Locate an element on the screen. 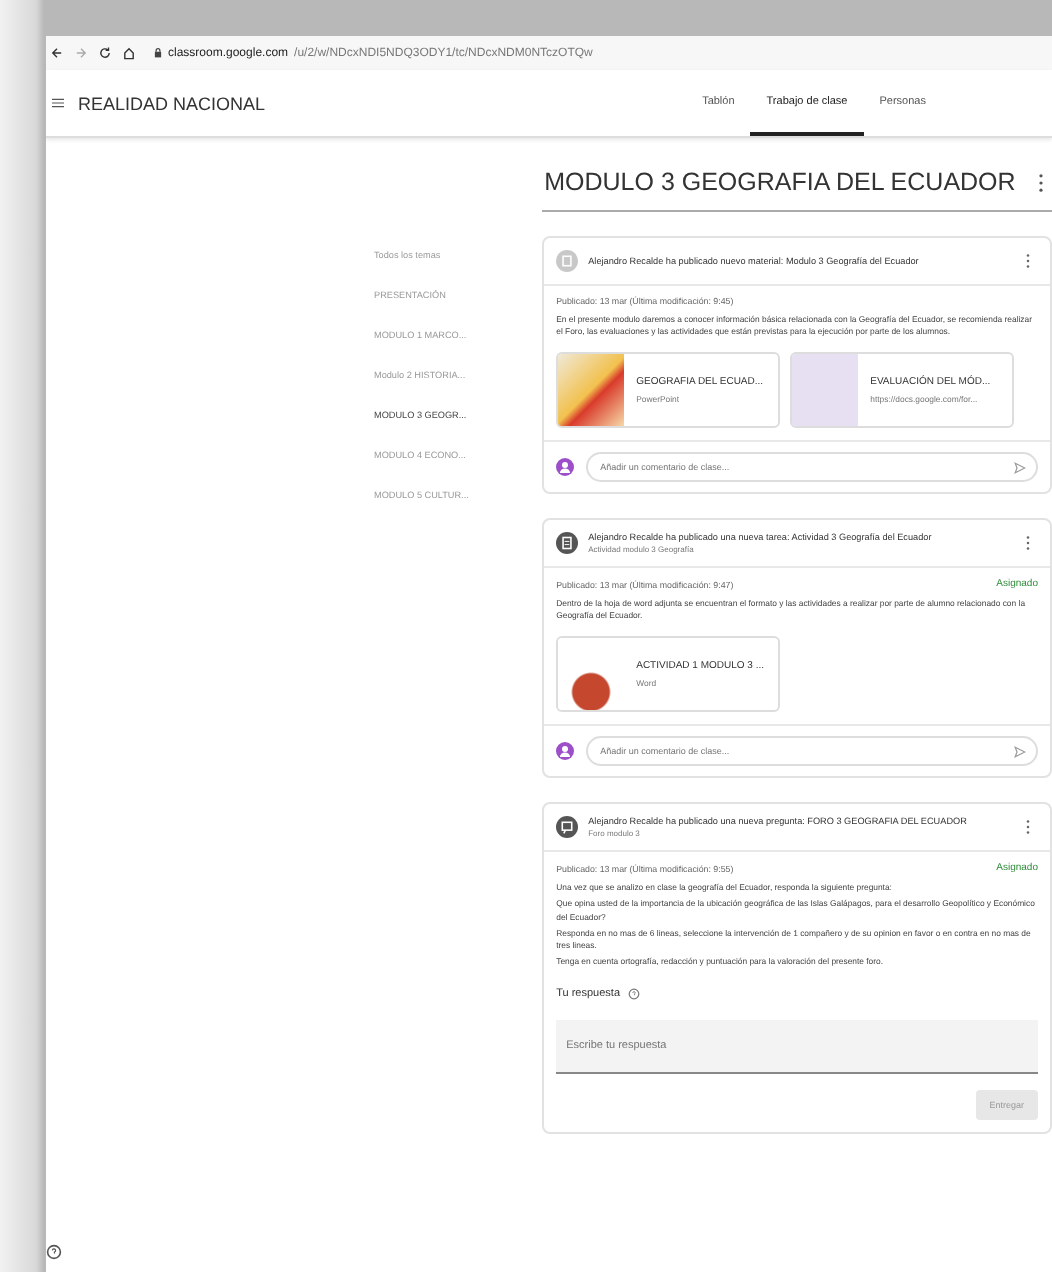 The width and height of the screenshot is (1052, 1272). menu-icon is located at coordinates (58, 103).